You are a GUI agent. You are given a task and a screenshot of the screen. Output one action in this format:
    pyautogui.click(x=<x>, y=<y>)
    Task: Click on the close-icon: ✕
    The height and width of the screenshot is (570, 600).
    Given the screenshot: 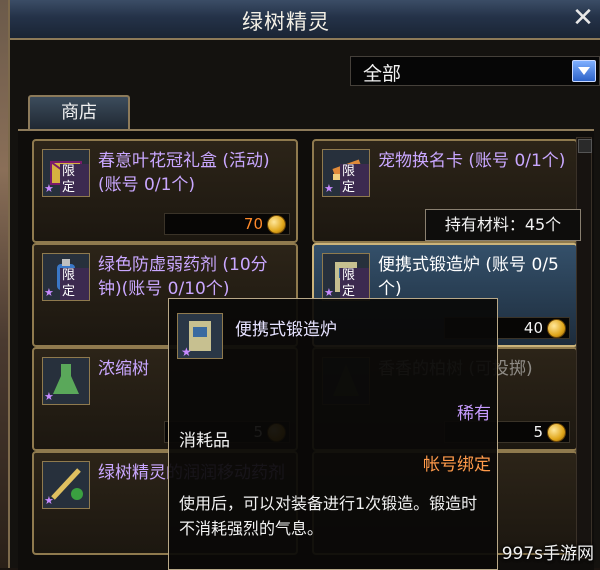 What is the action you would take?
    pyautogui.click(x=583, y=18)
    